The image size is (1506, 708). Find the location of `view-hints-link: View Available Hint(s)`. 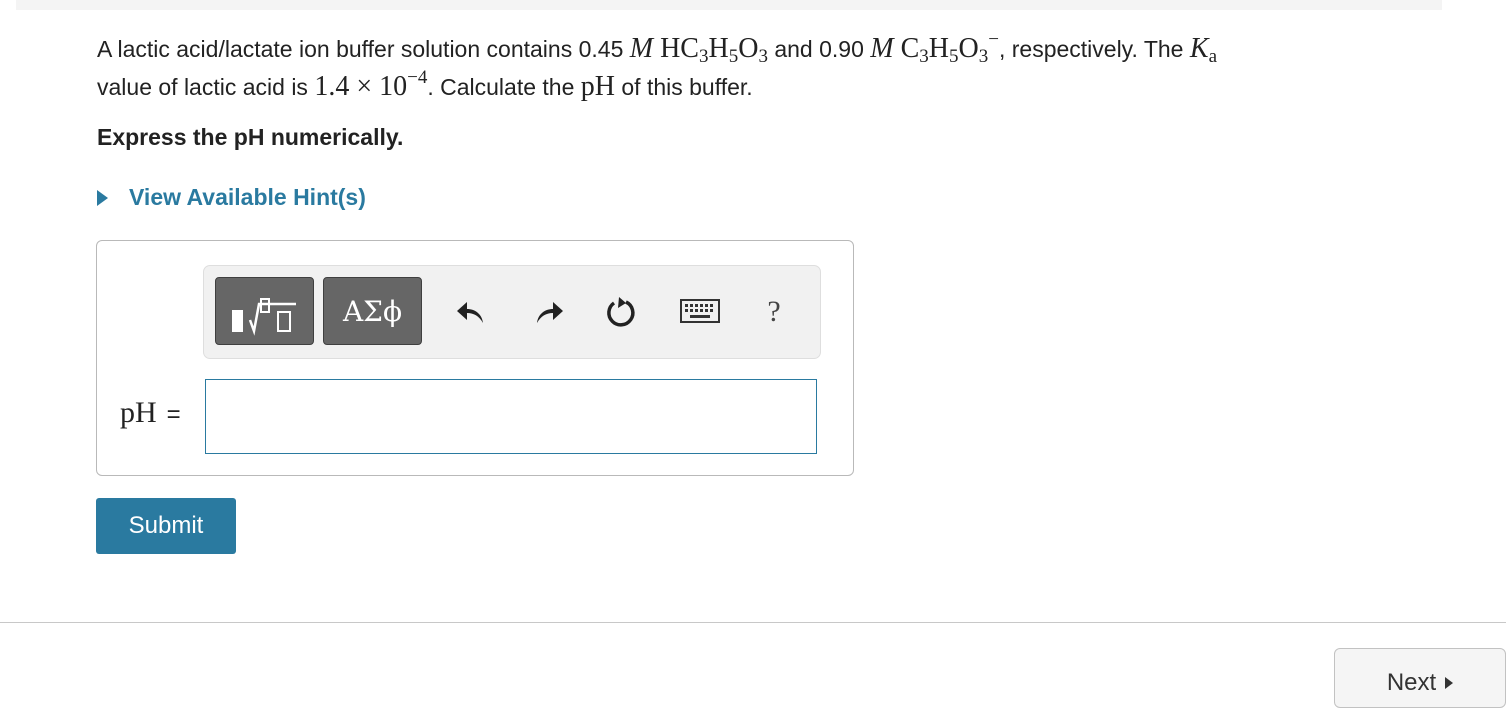

view-hints-link: View Available Hint(s) is located at coordinates (231, 197).